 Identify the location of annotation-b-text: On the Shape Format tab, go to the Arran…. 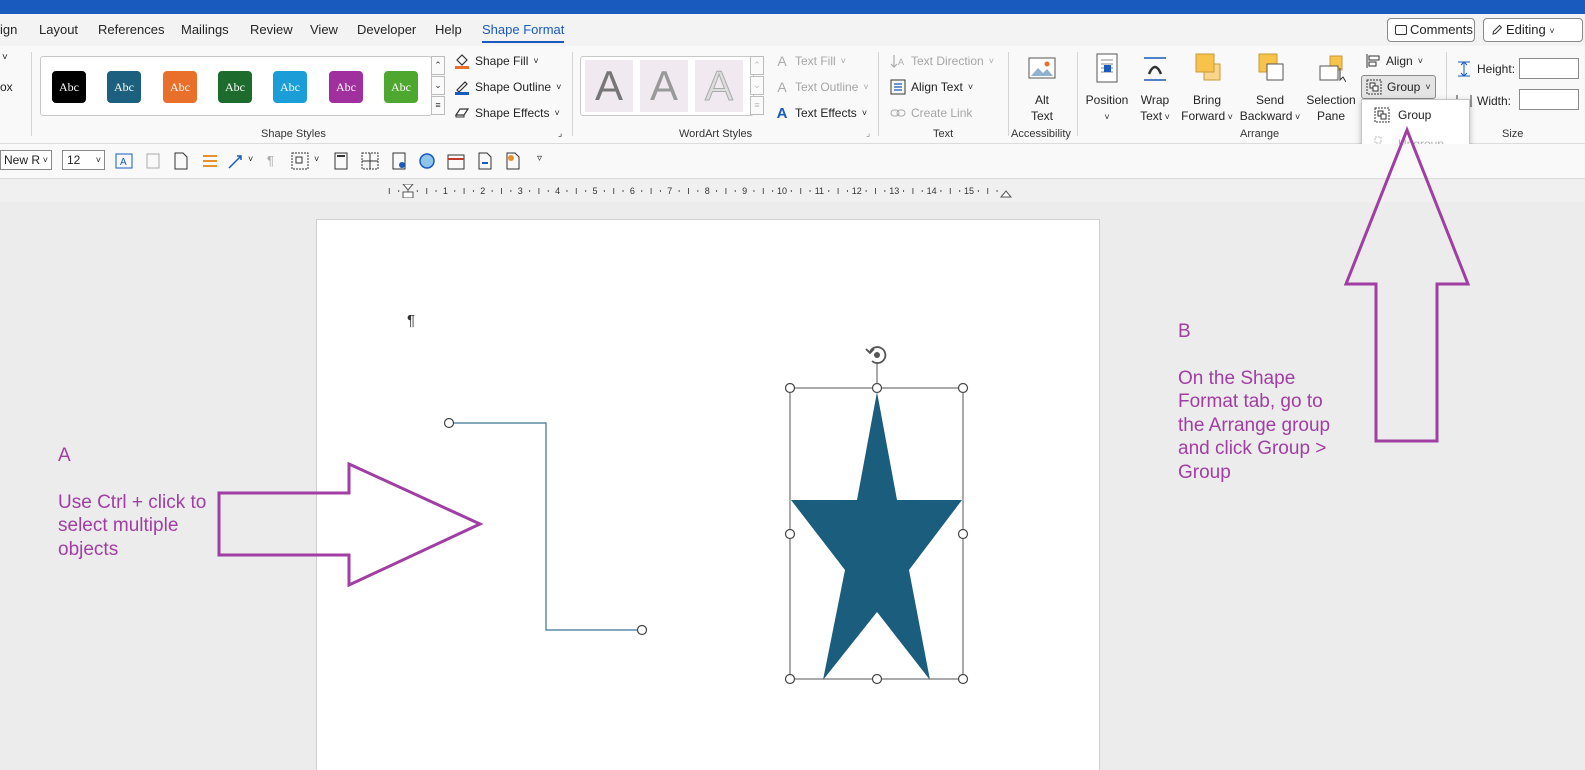
(1254, 425).